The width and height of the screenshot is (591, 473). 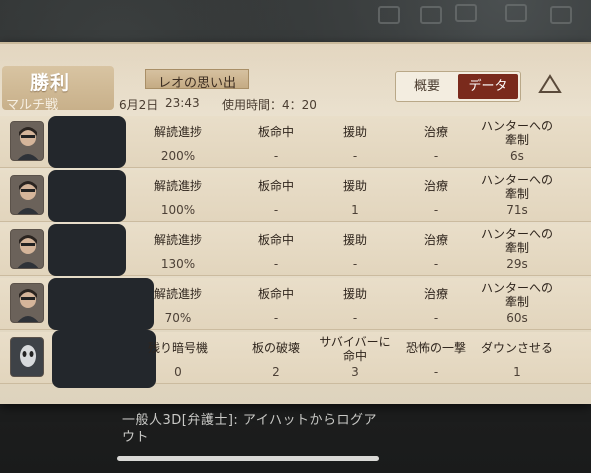 I want to click on stat-value: 1, so click(x=517, y=372).